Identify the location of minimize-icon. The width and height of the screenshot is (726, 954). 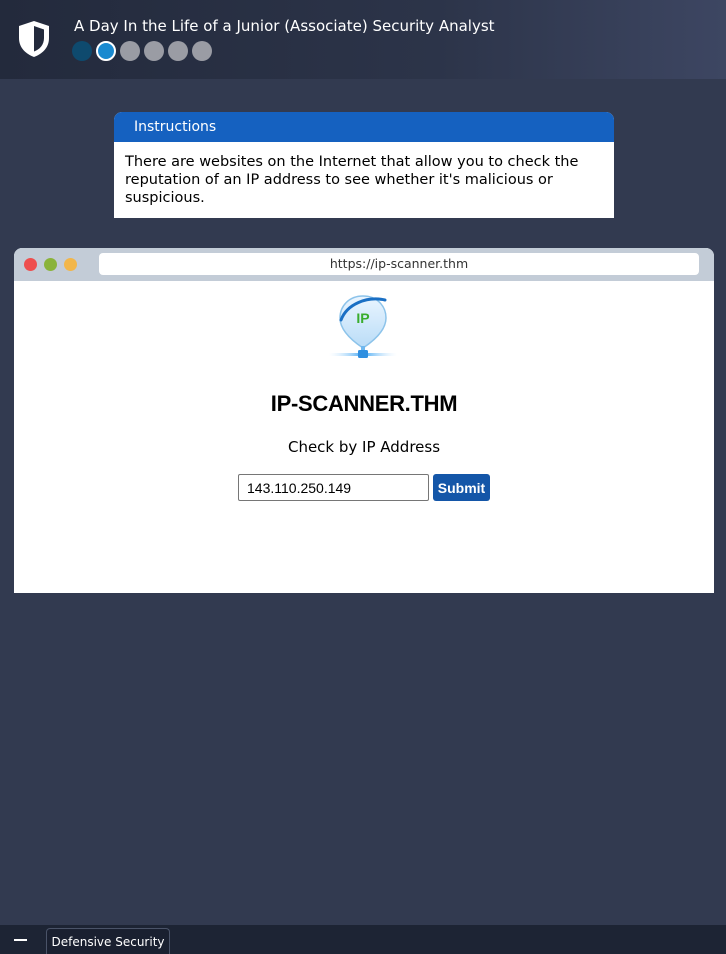
(20, 940).